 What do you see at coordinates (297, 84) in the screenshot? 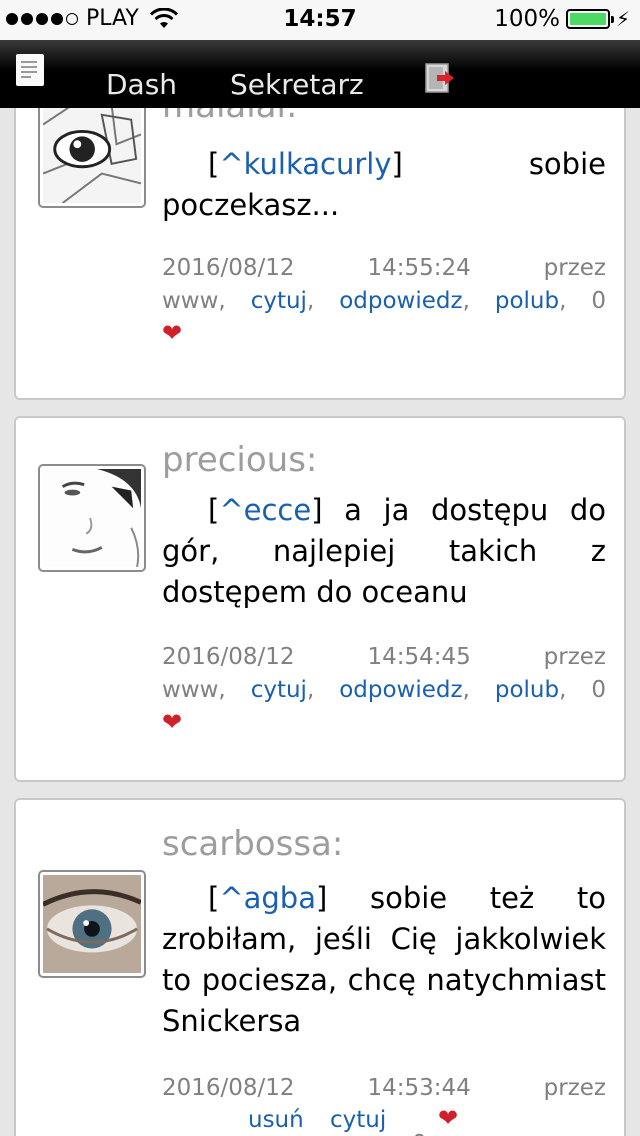
I see `nav-sekretarz-link: Sekretarz` at bounding box center [297, 84].